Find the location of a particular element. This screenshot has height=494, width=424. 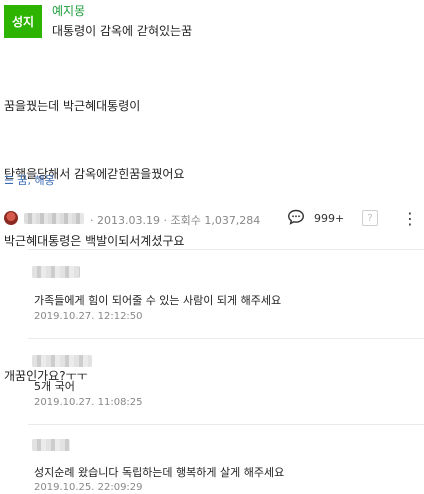

comment-icon is located at coordinates (296, 217).